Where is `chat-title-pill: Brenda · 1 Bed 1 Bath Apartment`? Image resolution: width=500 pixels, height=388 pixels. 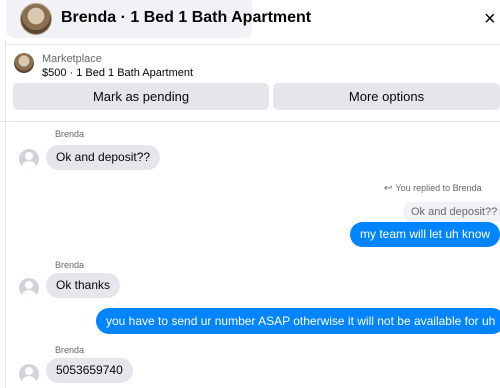 chat-title-pill: Brenda · 1 Bed 1 Bath Apartment is located at coordinates (158, 19).